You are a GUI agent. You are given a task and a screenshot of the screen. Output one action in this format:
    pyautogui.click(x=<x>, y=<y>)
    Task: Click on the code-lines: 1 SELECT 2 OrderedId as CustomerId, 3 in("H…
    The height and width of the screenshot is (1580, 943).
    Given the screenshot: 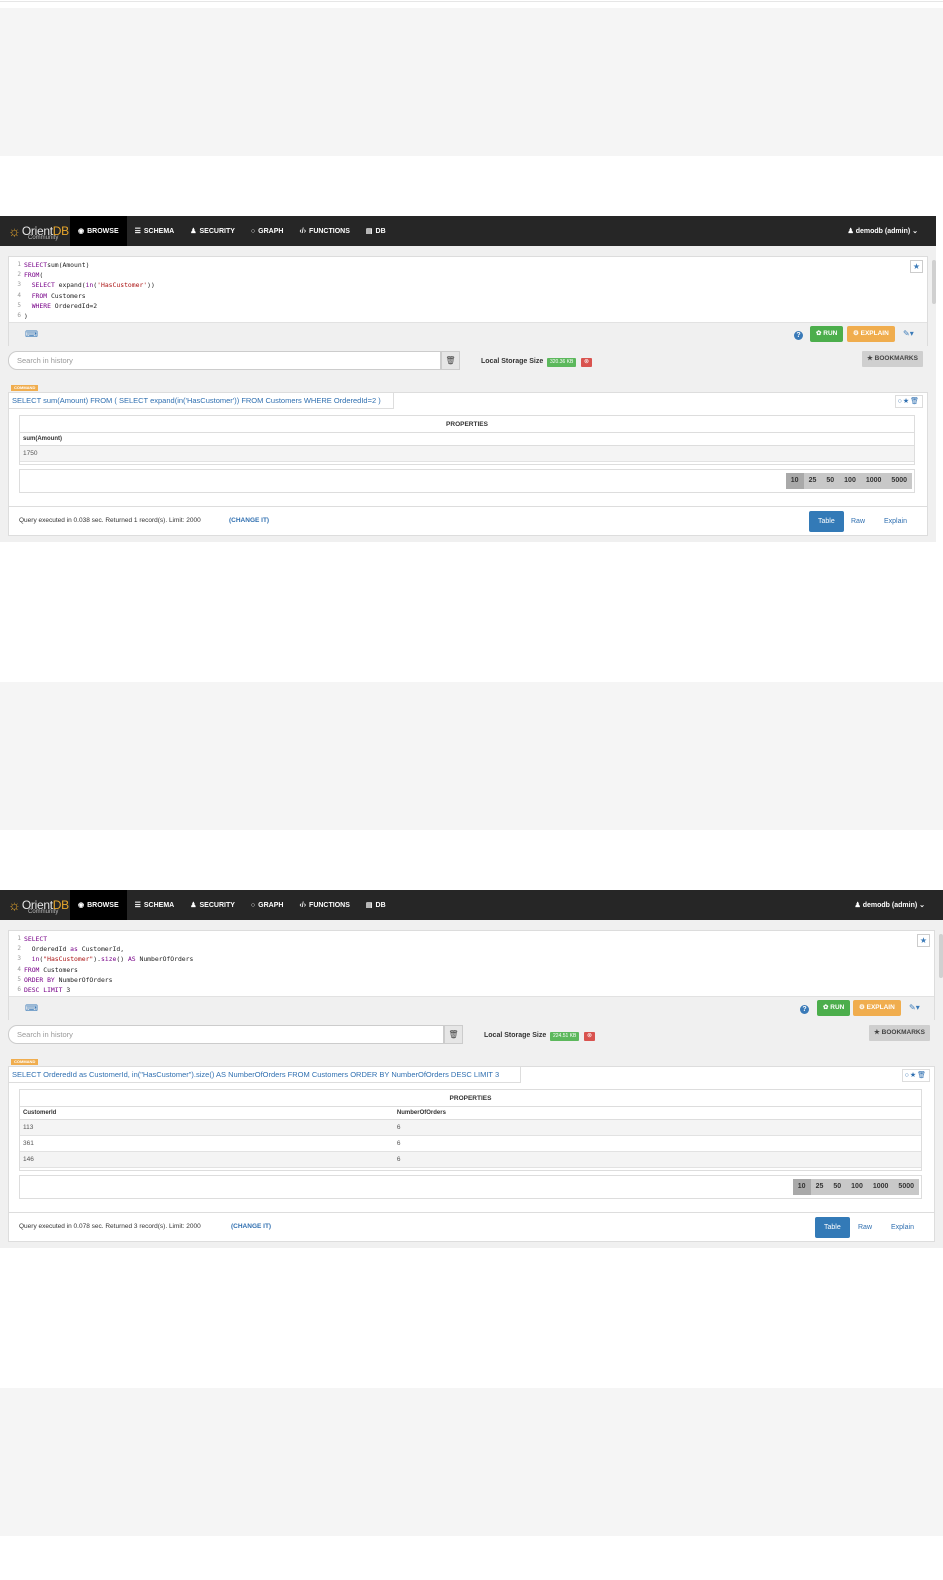 What is the action you would take?
    pyautogui.click(x=471, y=963)
    